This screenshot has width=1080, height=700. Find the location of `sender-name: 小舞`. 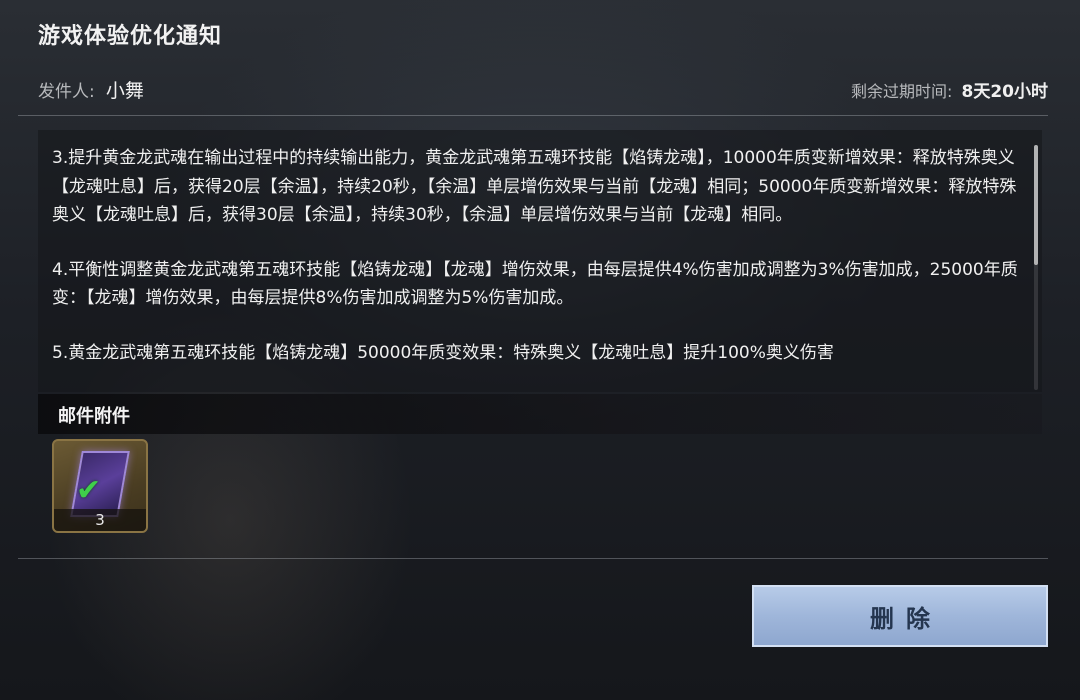

sender-name: 小舞 is located at coordinates (124, 90).